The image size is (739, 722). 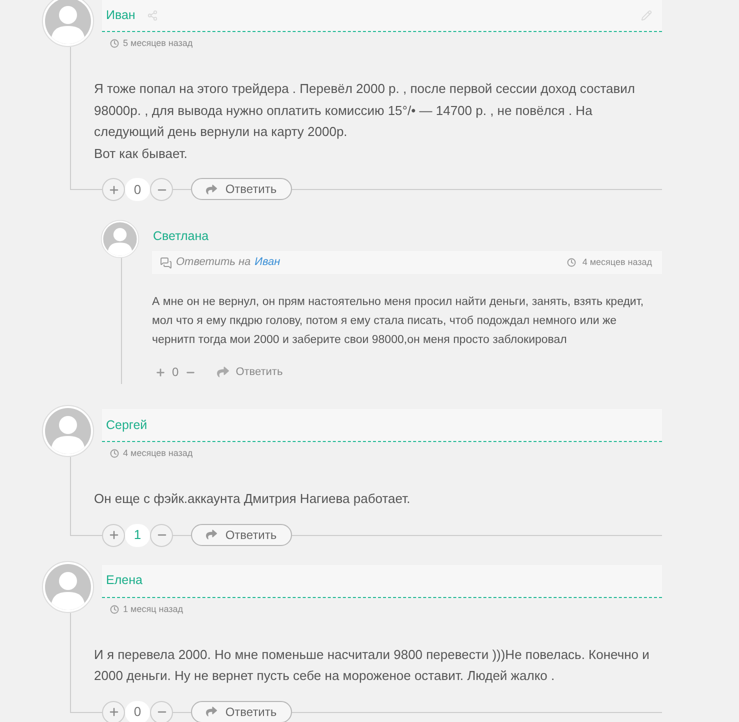 I want to click on vote-count: 1, so click(x=137, y=535).